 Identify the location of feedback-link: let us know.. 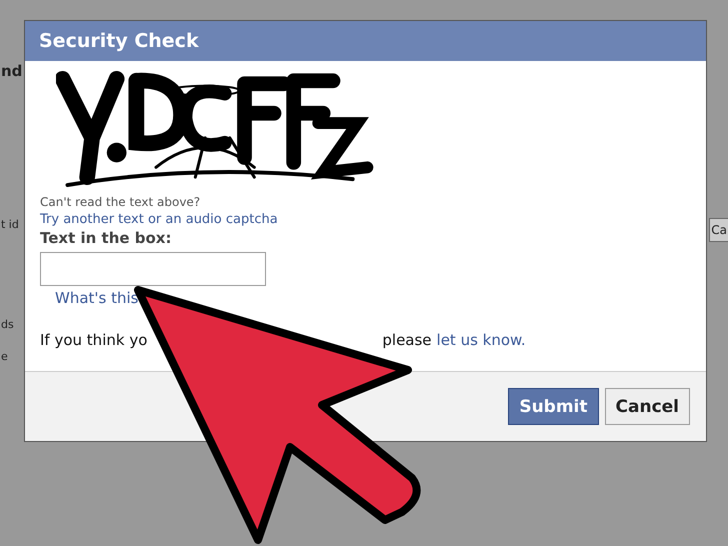
(481, 340).